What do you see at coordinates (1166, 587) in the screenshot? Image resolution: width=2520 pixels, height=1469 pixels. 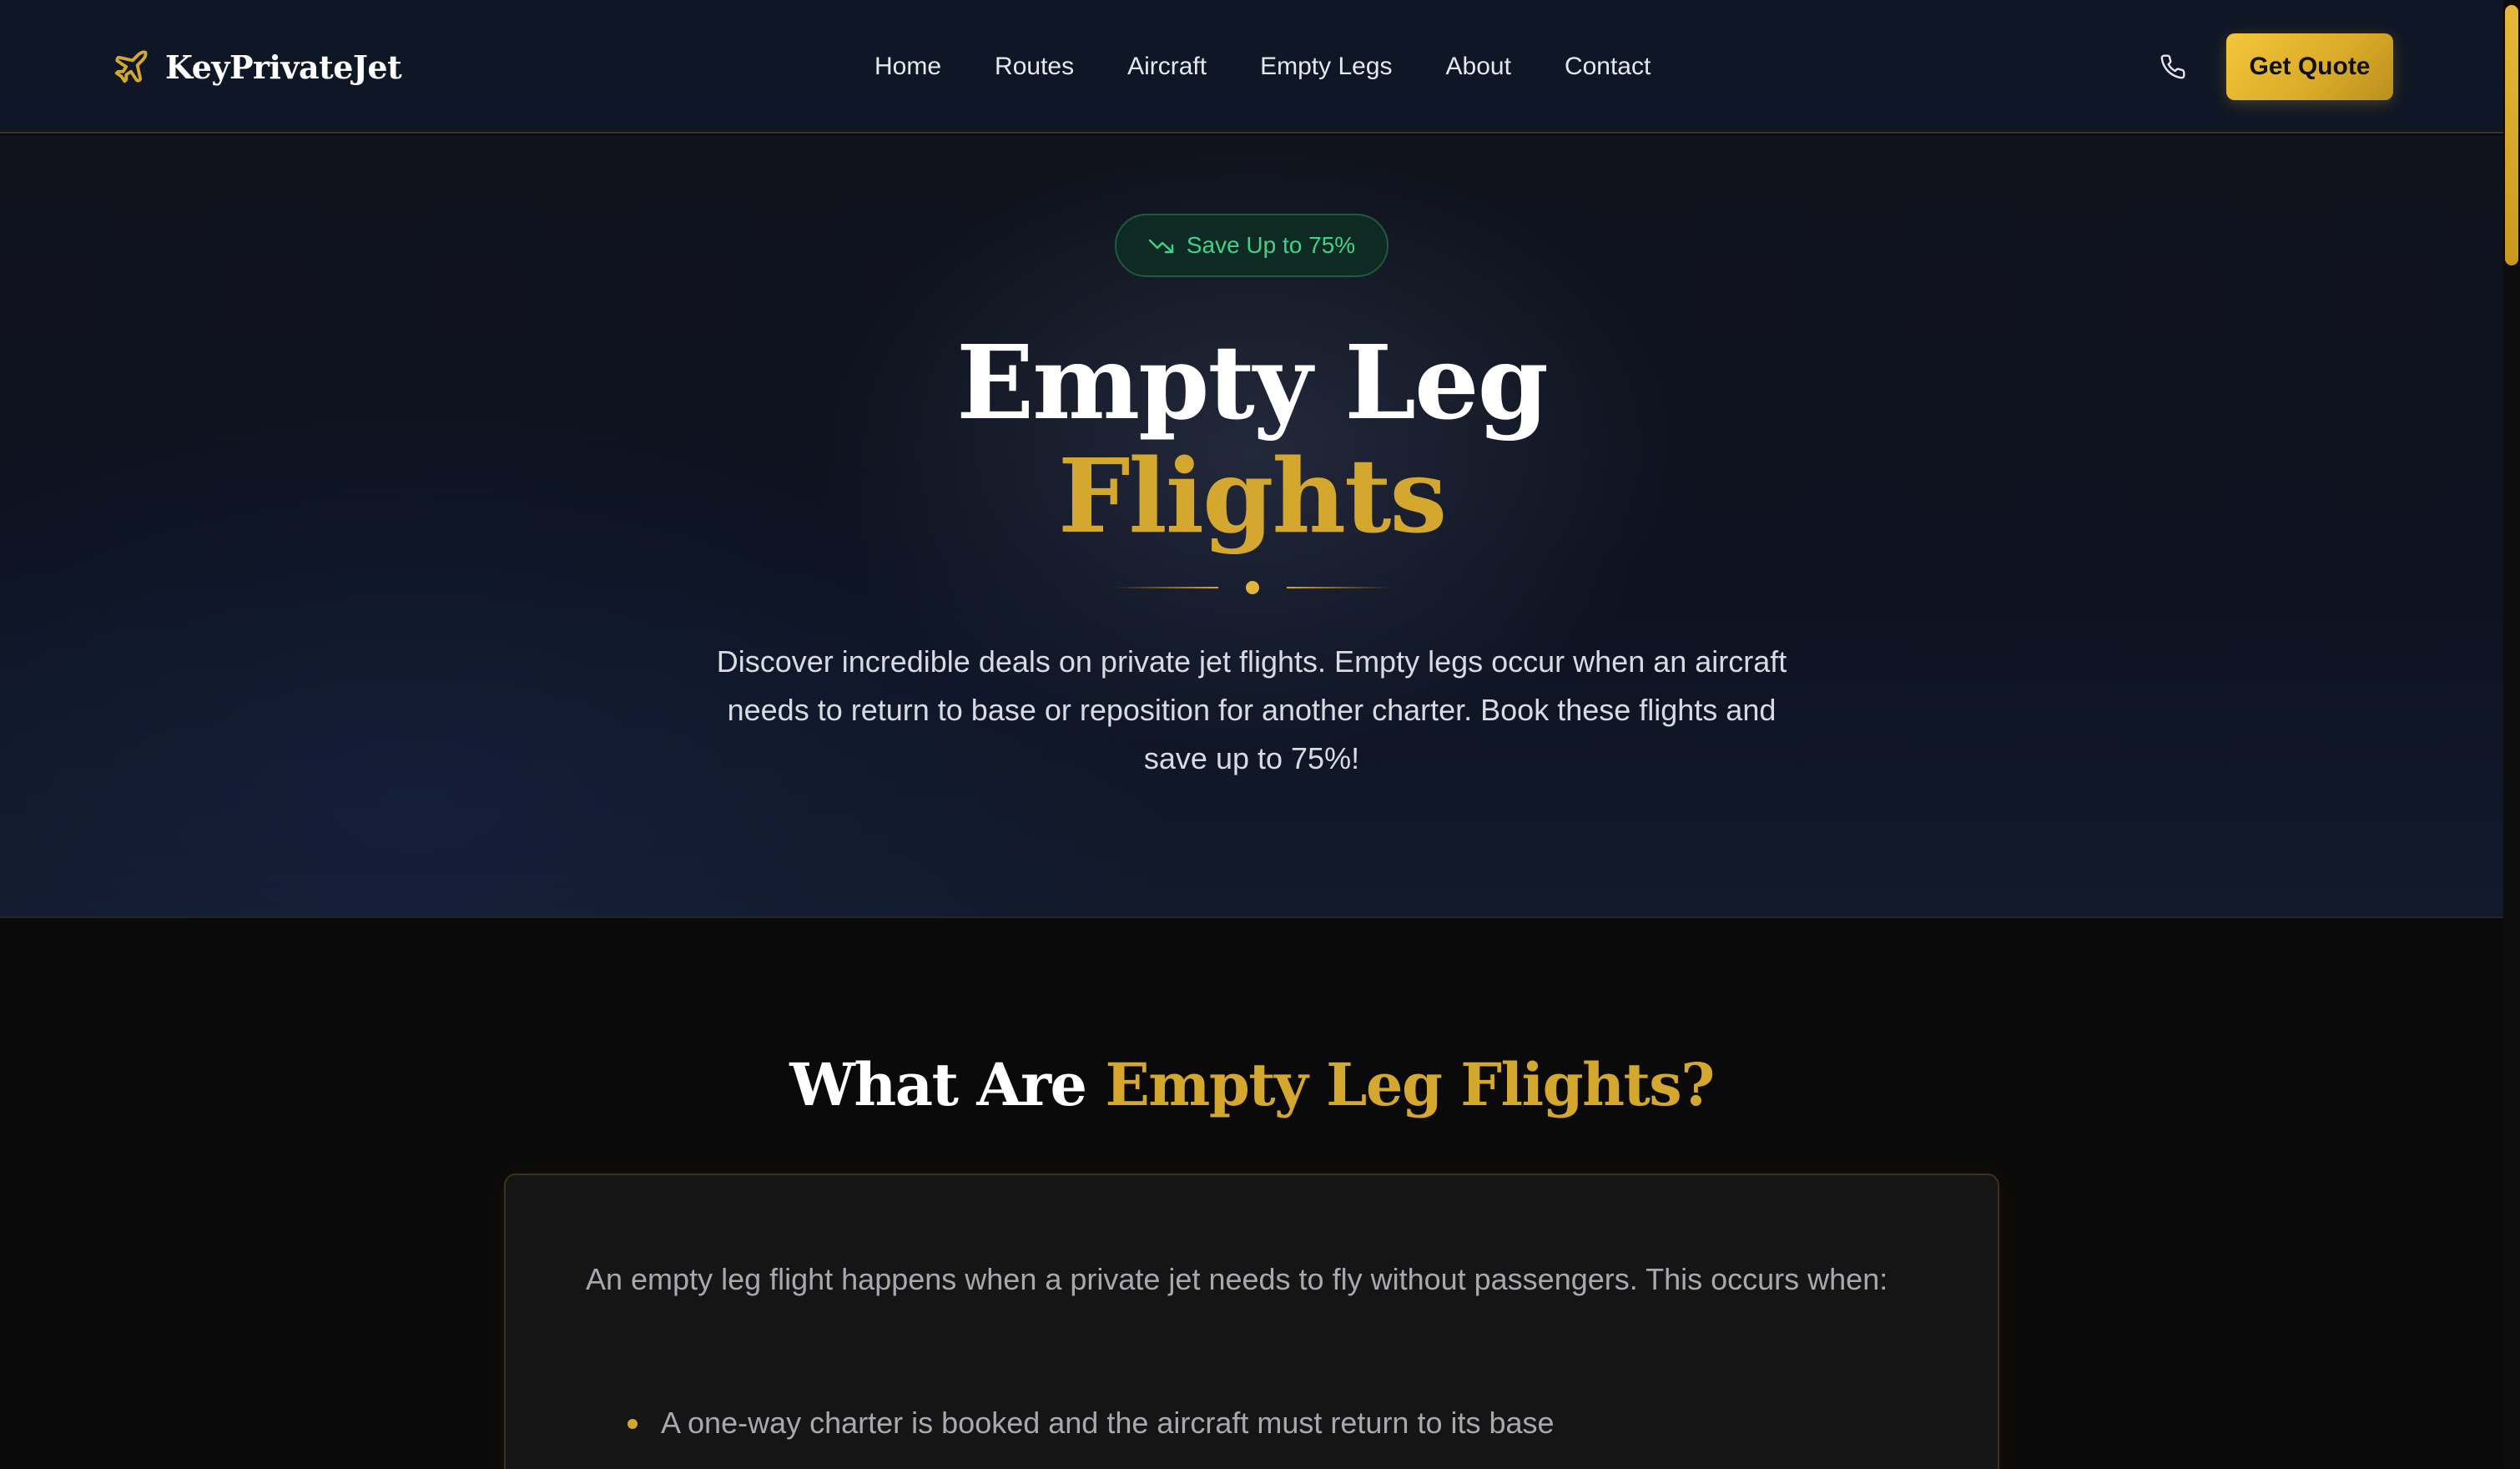 I see `divider-line-left` at bounding box center [1166, 587].